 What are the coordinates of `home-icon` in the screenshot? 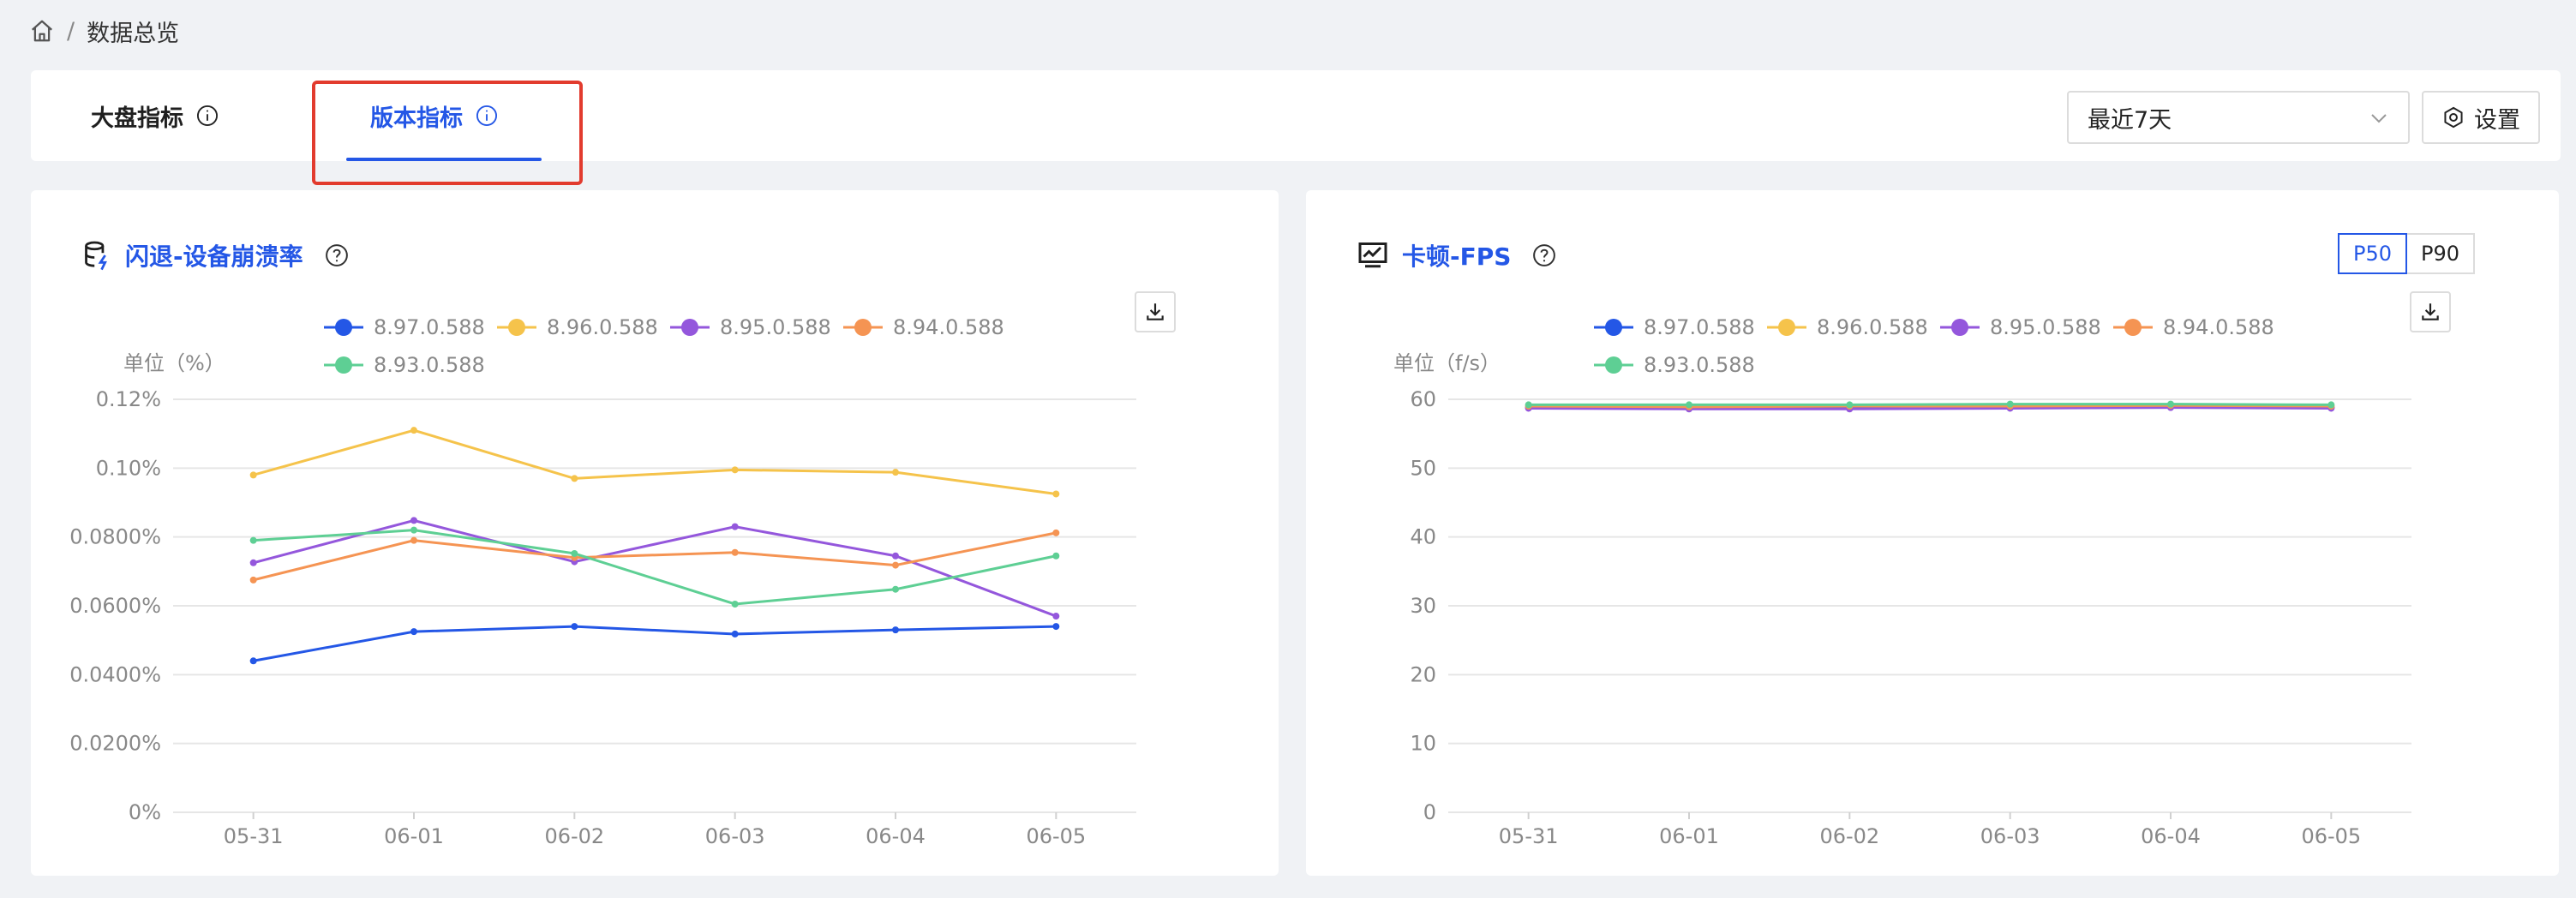 It's located at (42, 31).